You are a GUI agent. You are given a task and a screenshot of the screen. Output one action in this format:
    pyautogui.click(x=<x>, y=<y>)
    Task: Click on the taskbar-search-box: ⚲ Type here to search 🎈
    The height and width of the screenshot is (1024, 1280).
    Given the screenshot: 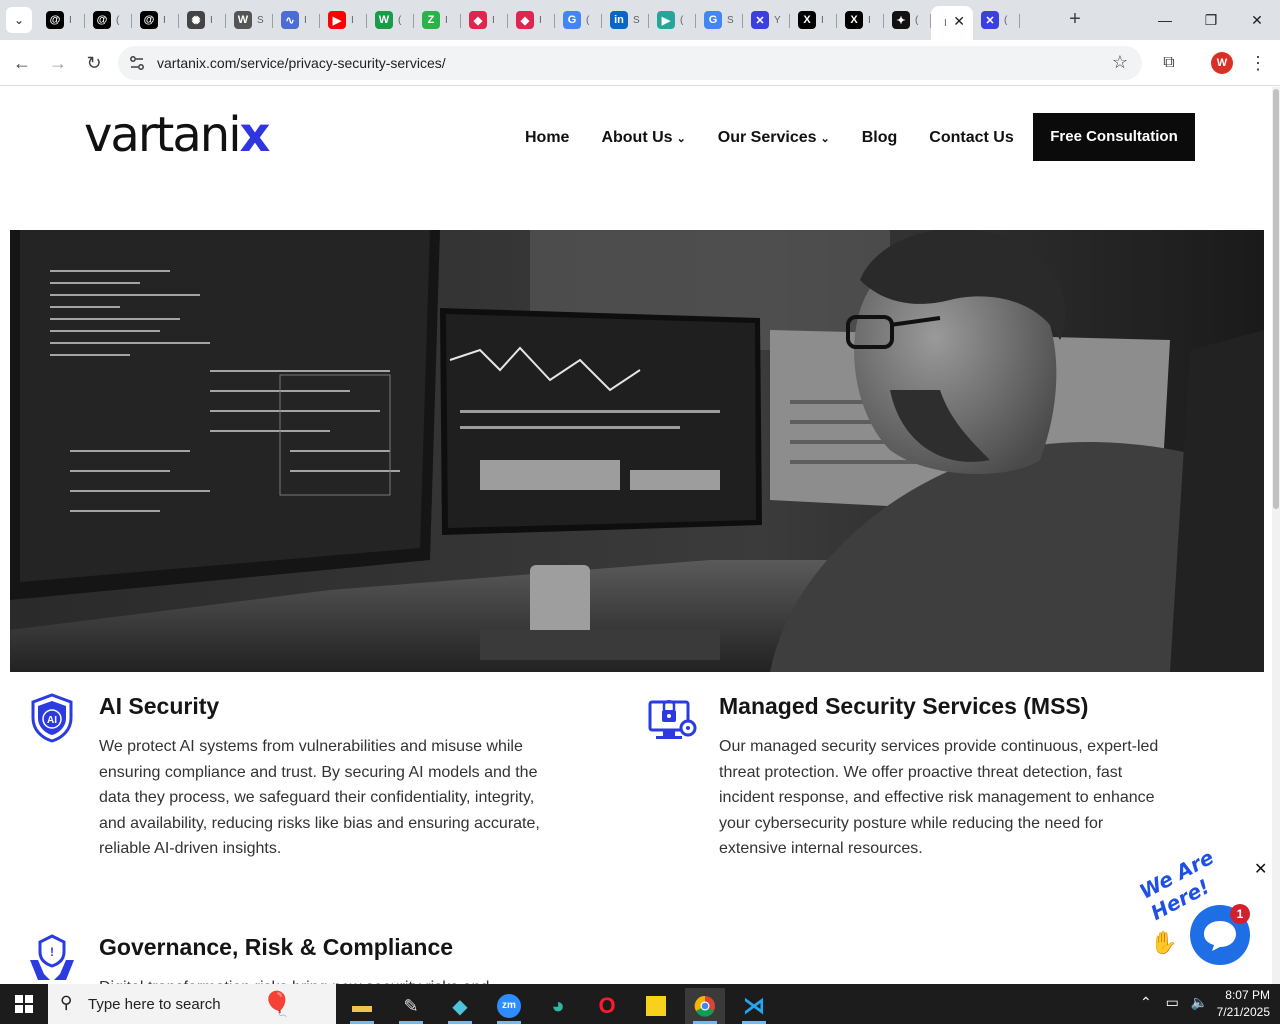 What is the action you would take?
    pyautogui.click(x=192, y=1004)
    